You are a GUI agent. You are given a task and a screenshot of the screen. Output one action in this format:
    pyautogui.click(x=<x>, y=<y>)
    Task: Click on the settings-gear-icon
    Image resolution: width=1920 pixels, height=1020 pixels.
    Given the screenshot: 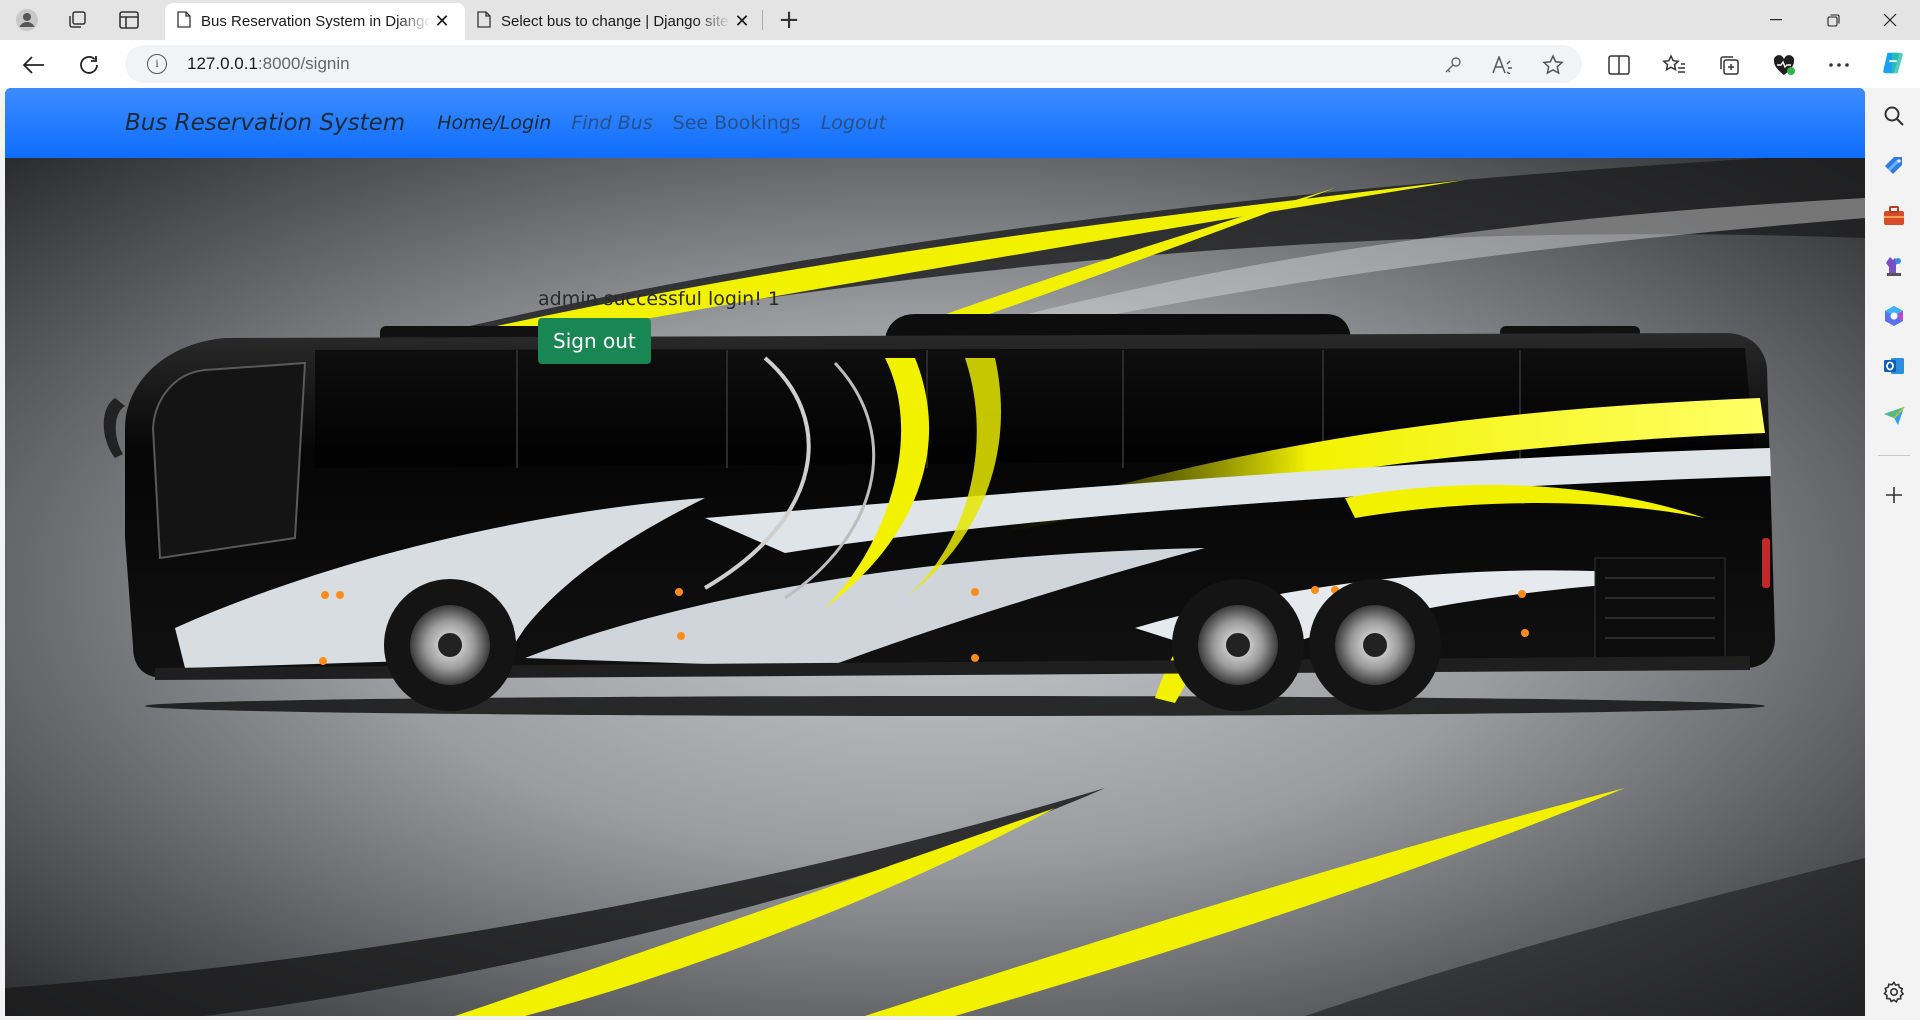 What is the action you would take?
    pyautogui.click(x=1894, y=992)
    